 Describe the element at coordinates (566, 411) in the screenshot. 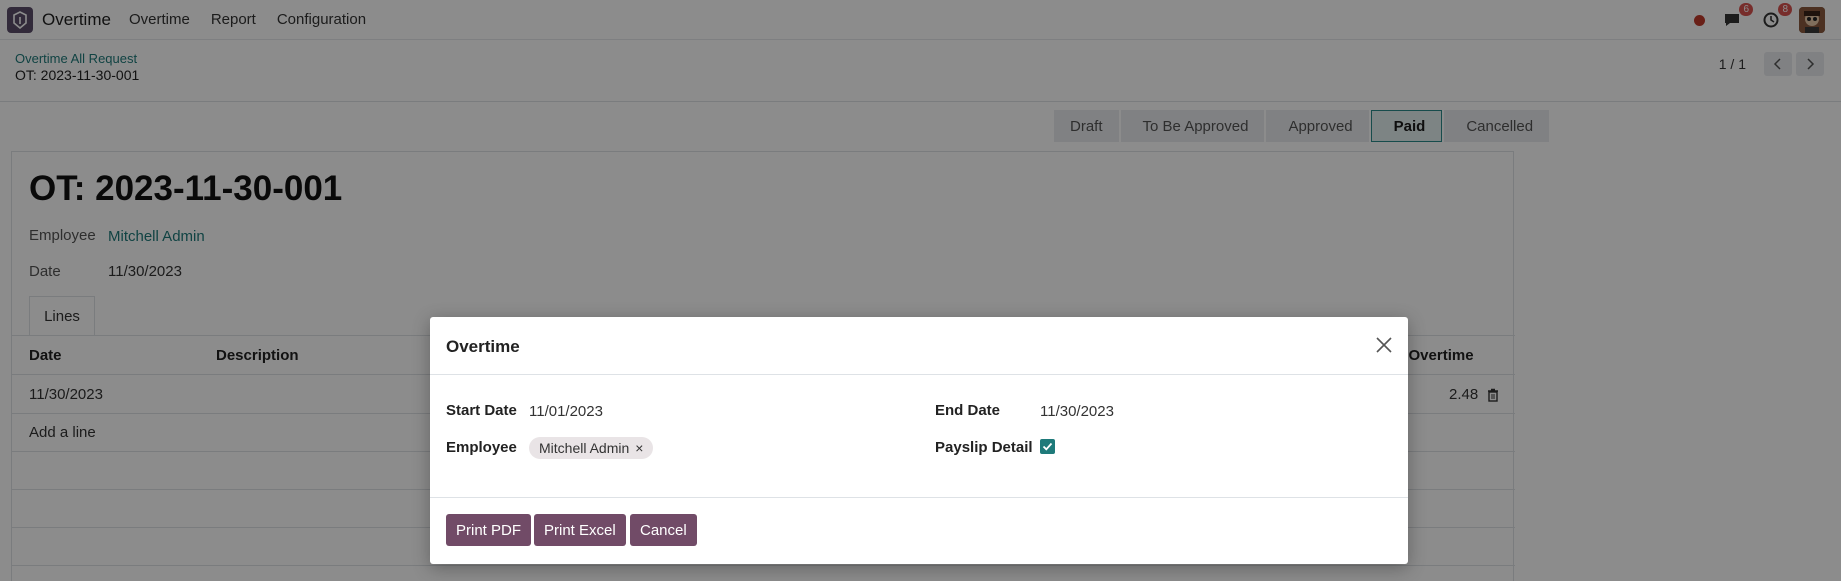

I see `start-date-field: 11/01/2023` at that location.